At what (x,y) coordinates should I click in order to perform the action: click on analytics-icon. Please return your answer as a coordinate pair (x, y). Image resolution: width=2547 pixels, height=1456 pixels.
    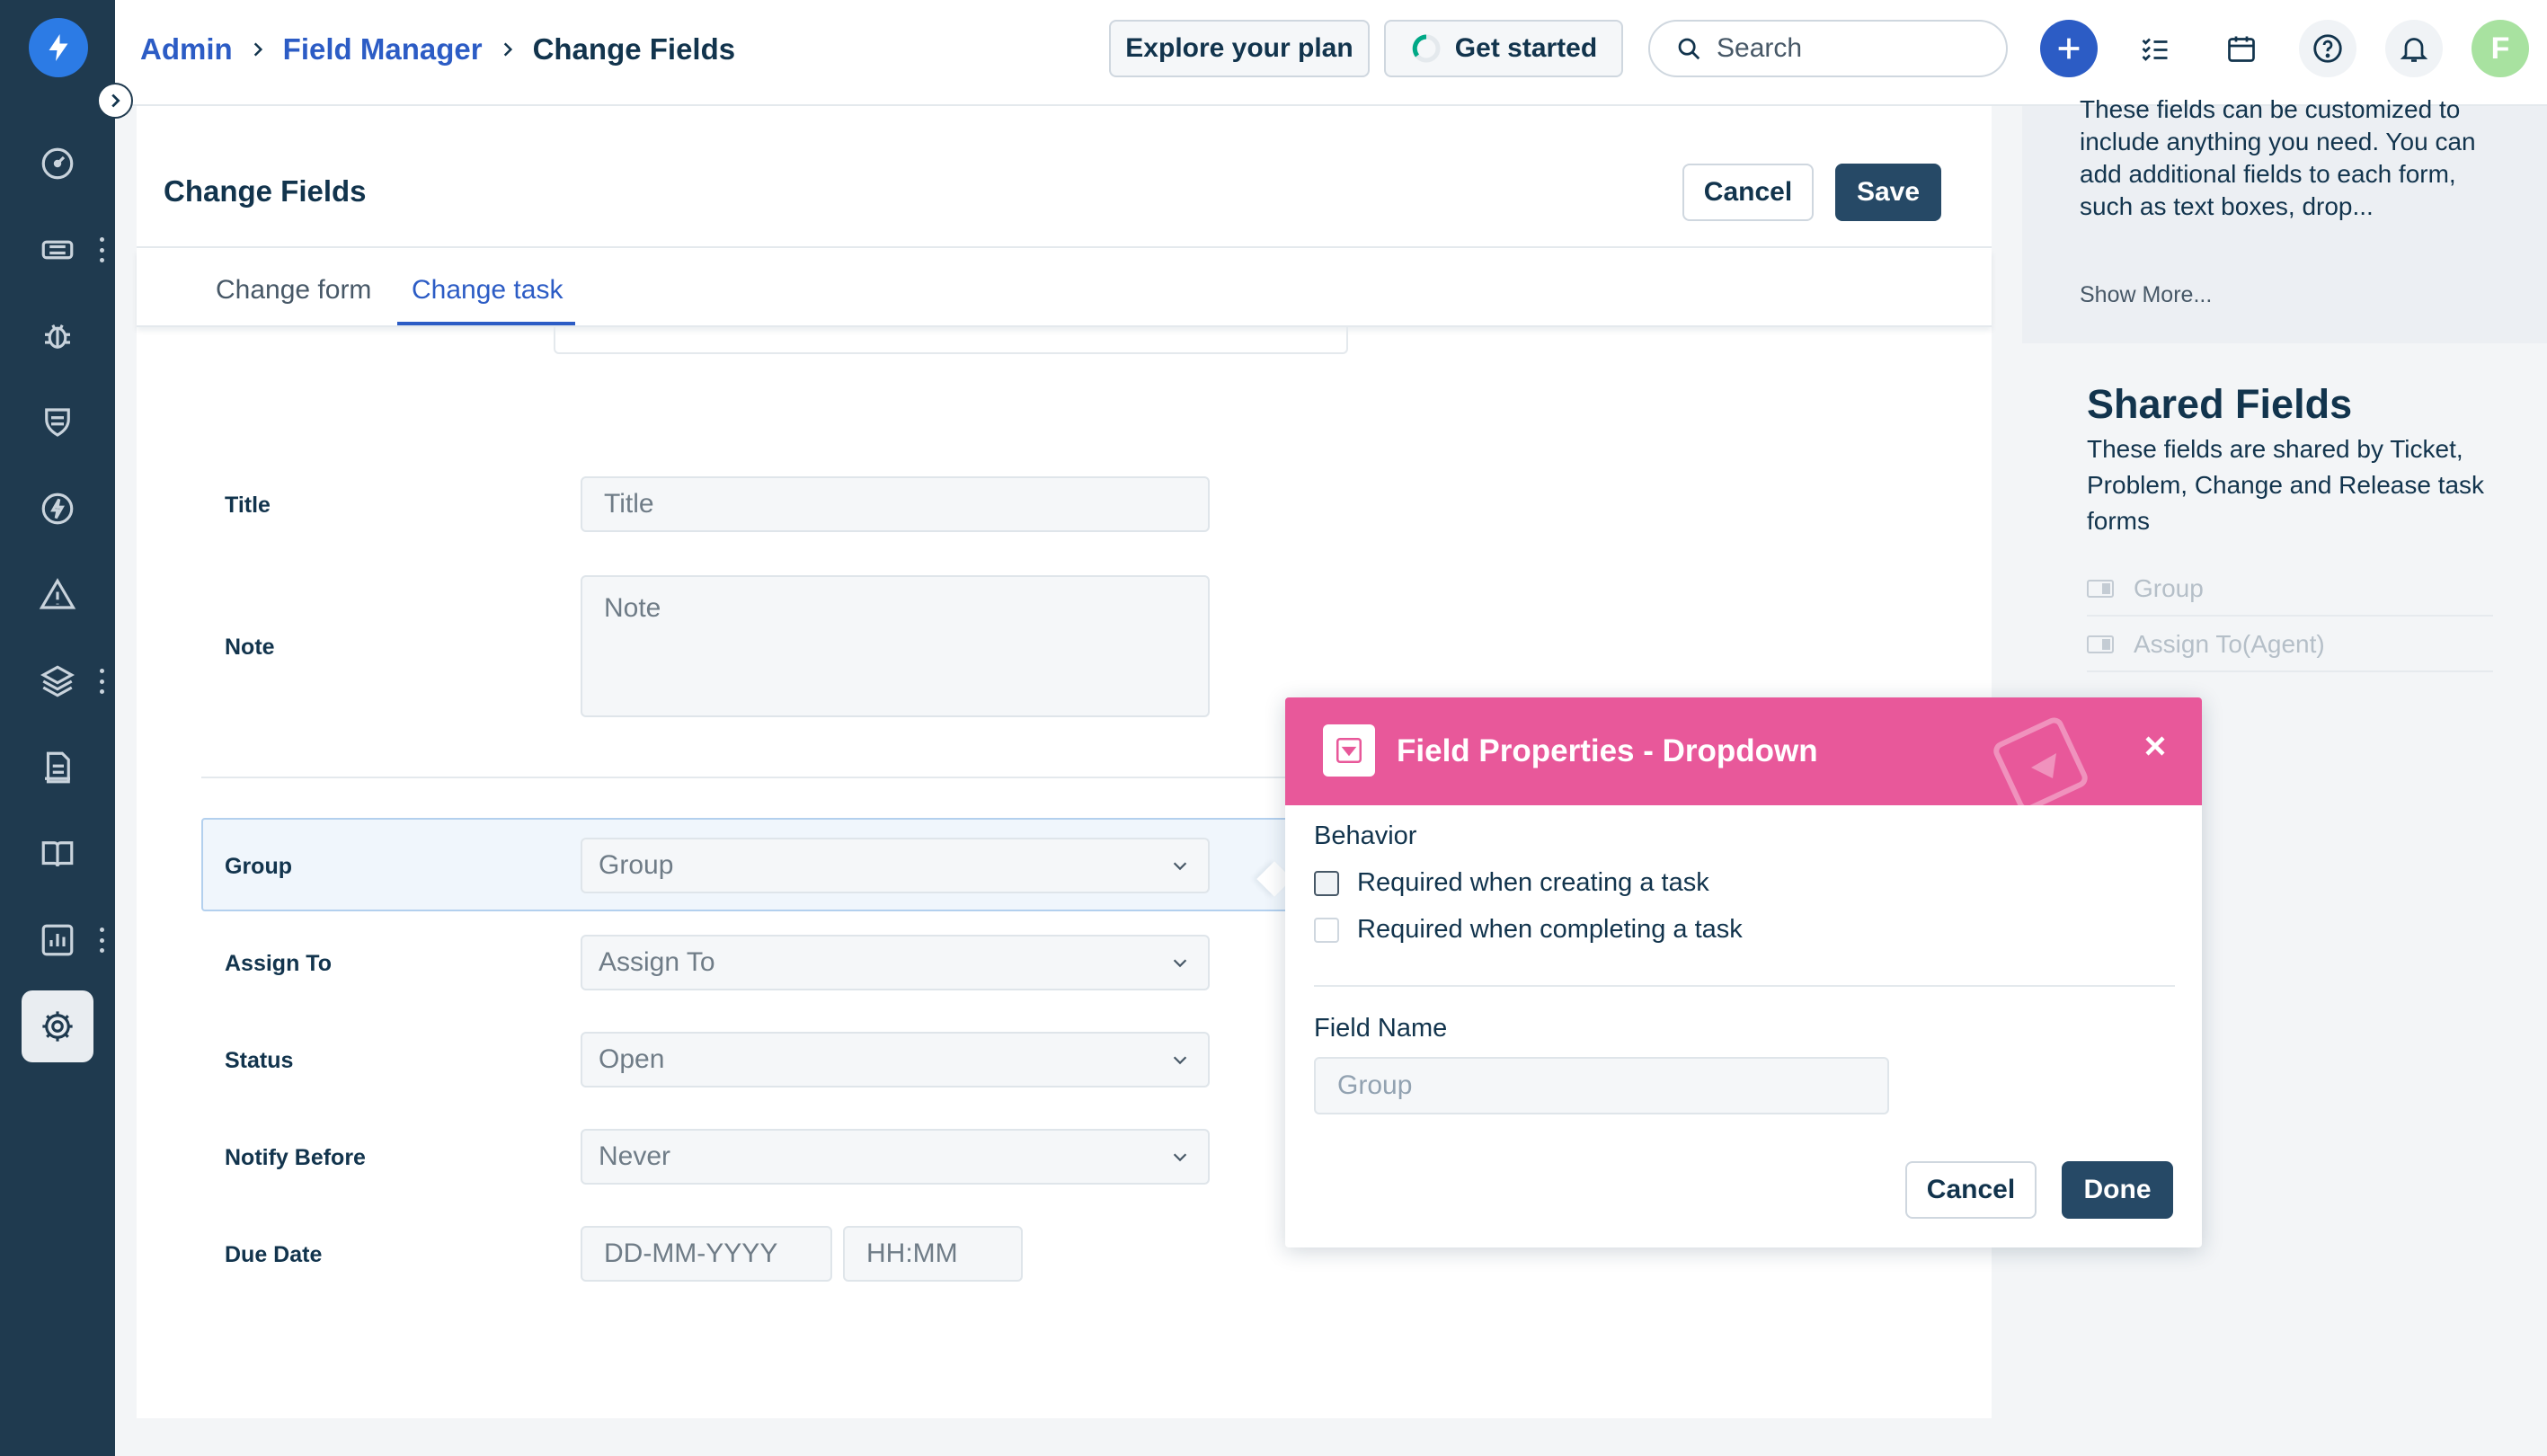
    Looking at the image, I should click on (57, 940).